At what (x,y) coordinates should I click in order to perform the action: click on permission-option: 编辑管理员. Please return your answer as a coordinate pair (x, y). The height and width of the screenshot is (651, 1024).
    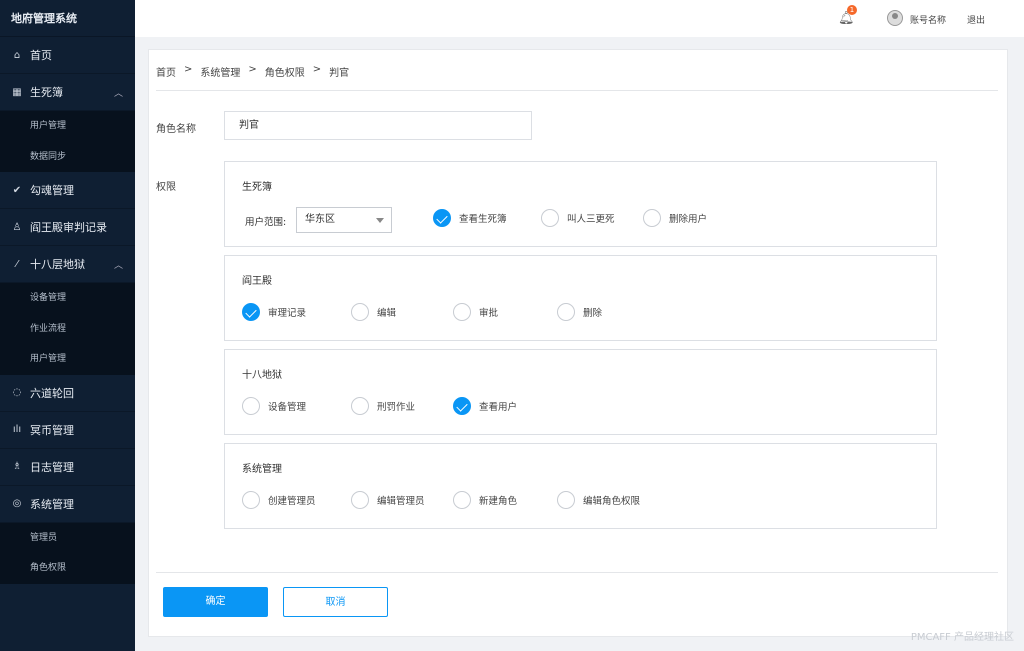
    Looking at the image, I should click on (388, 500).